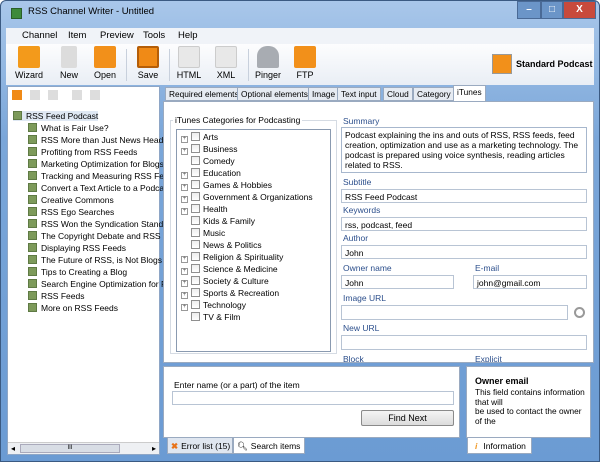  What do you see at coordinates (32, 235) in the screenshot?
I see `item-icon` at bounding box center [32, 235].